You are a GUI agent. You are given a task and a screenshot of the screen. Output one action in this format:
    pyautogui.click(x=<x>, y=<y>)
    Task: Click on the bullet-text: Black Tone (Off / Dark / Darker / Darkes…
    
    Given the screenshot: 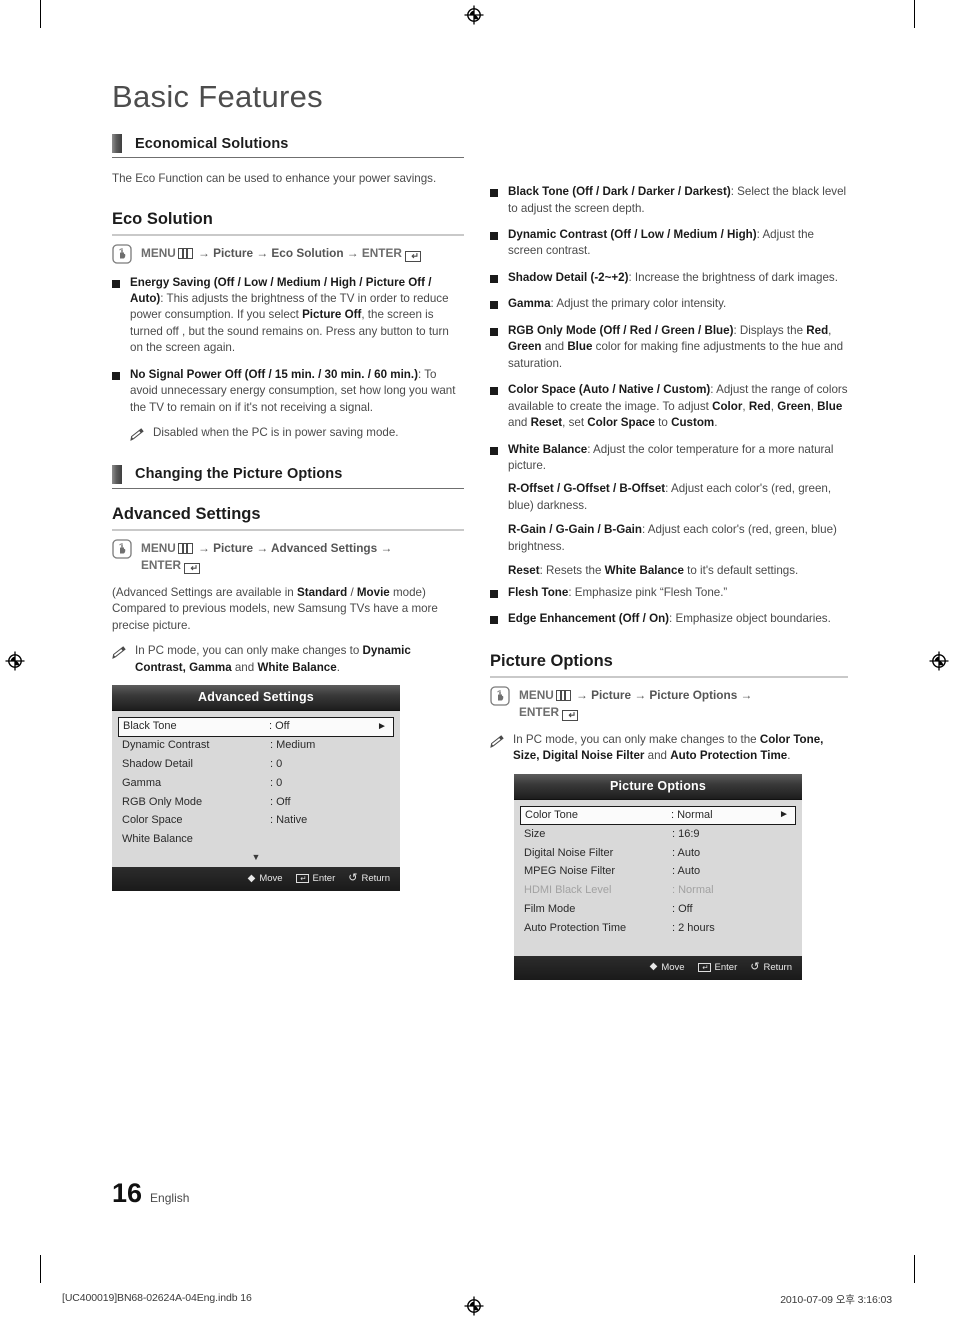 What is the action you would take?
    pyautogui.click(x=678, y=200)
    